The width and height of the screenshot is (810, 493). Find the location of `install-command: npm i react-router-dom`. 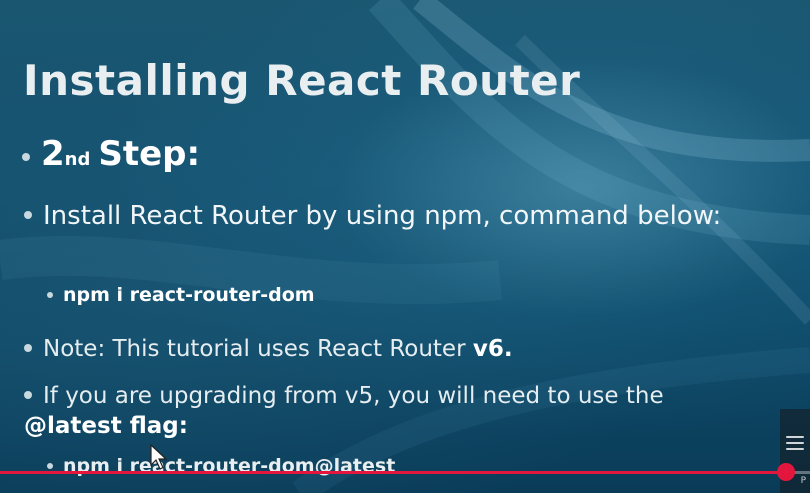

install-command: npm i react-router-dom is located at coordinates (189, 295).